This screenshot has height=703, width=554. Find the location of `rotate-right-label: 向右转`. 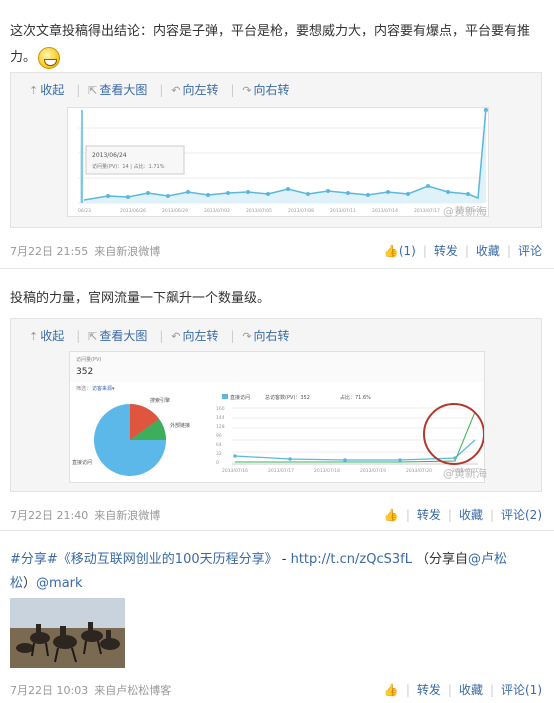

rotate-right-label: 向右转 is located at coordinates (271, 336).